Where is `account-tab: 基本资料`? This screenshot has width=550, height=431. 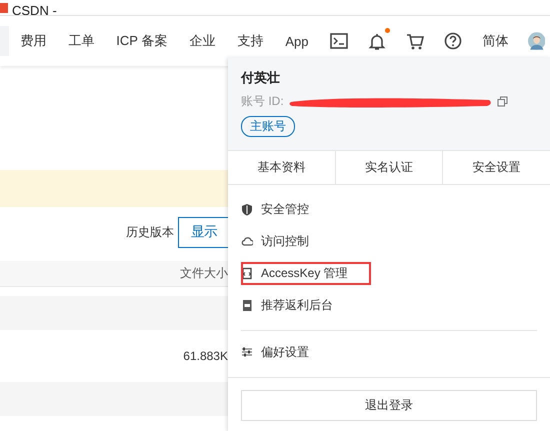 account-tab: 基本资料 is located at coordinates (281, 167).